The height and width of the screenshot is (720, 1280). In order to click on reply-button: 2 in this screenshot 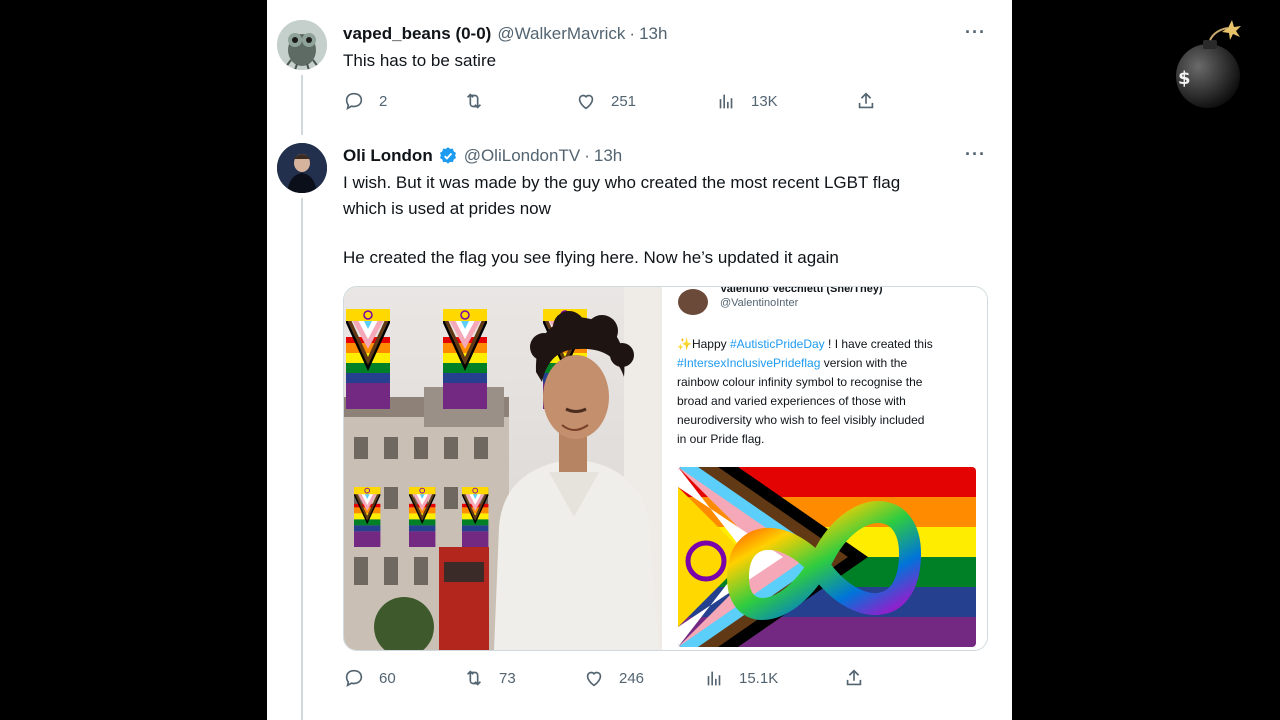, I will do `click(403, 101)`.